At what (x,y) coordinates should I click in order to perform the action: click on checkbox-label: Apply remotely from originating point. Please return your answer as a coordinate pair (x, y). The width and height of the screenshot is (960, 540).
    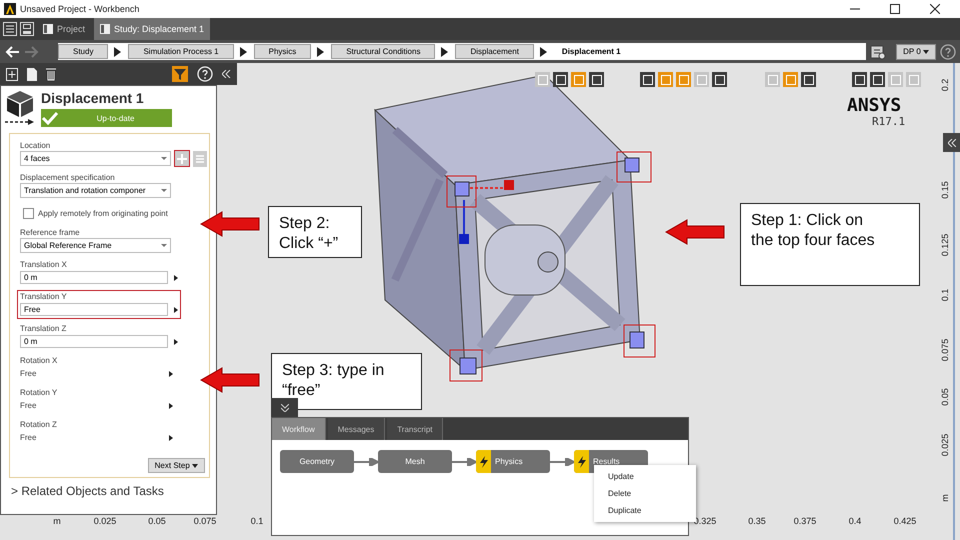
    Looking at the image, I should click on (103, 213).